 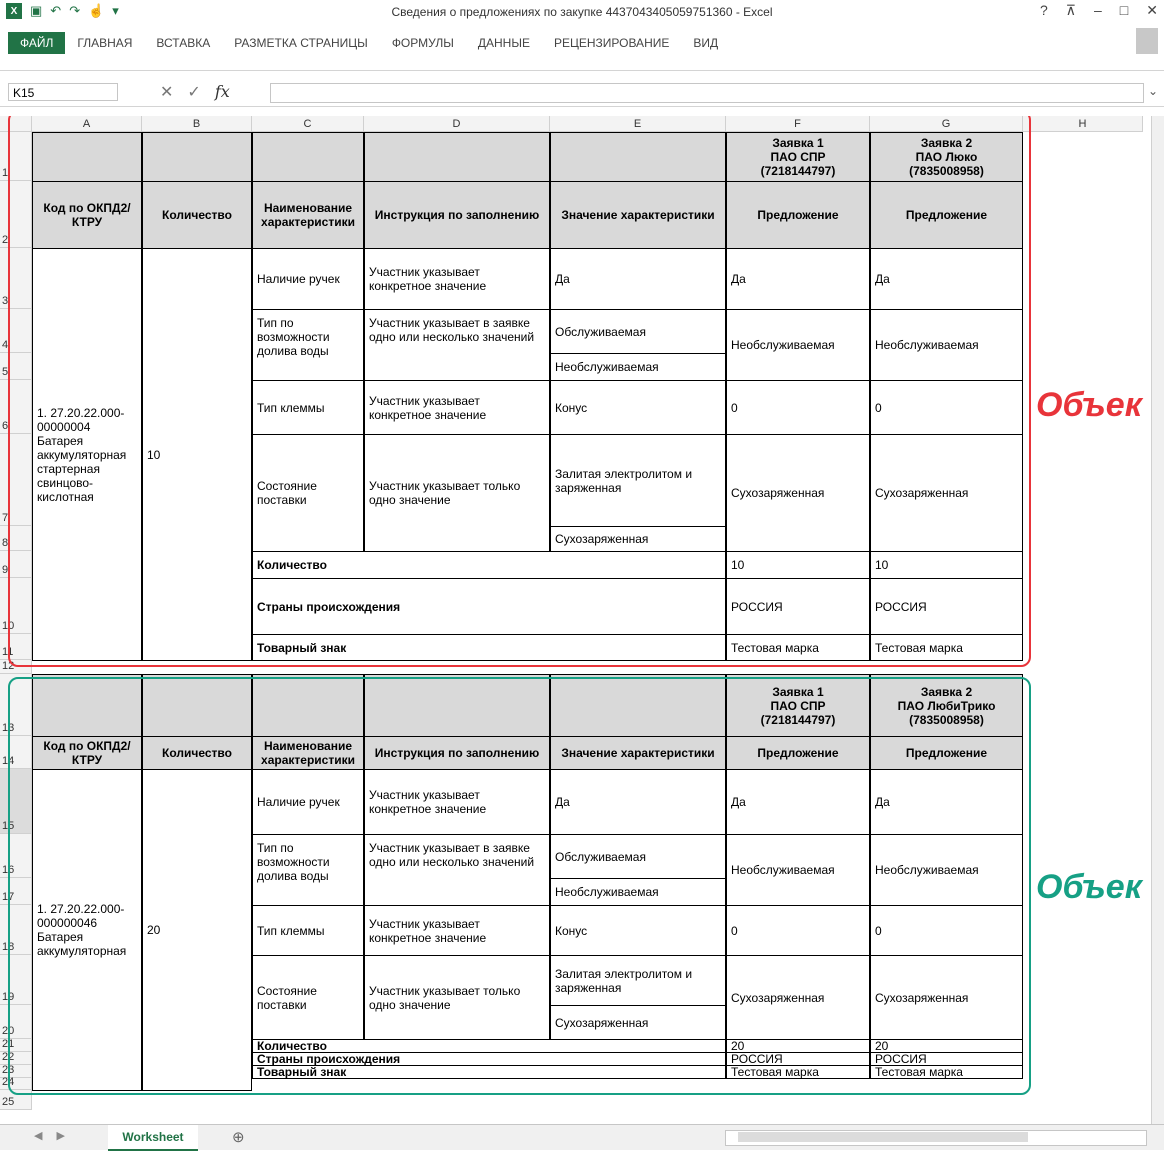 What do you see at coordinates (705, 43) in the screenshot?
I see `tab-view: ВИД` at bounding box center [705, 43].